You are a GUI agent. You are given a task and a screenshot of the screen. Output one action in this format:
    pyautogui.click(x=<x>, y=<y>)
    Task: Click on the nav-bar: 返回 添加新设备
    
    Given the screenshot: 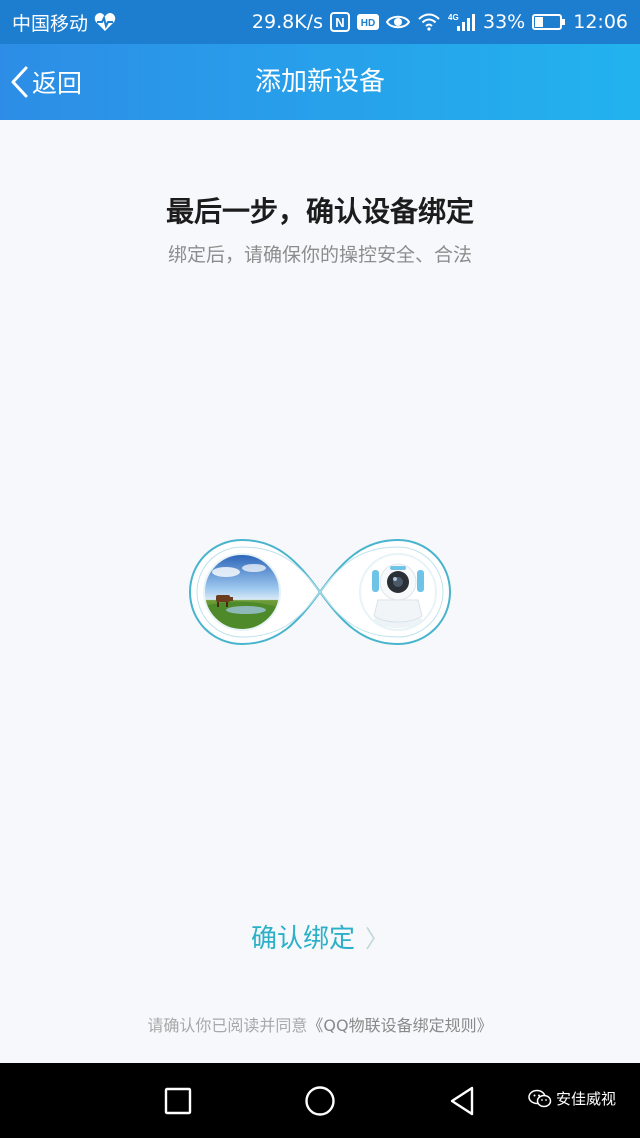 What is the action you would take?
    pyautogui.click(x=320, y=82)
    